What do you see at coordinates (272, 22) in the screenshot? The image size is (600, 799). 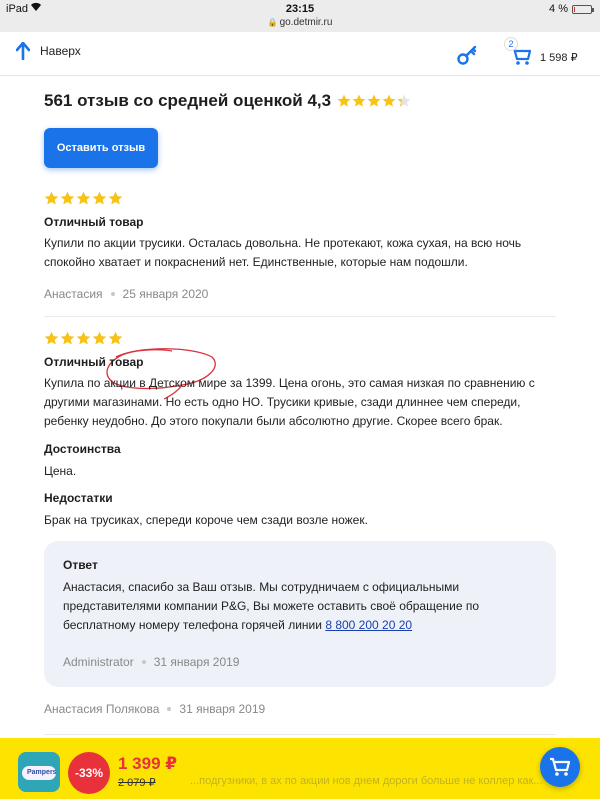 I see `lock-icon: 🔒` at bounding box center [272, 22].